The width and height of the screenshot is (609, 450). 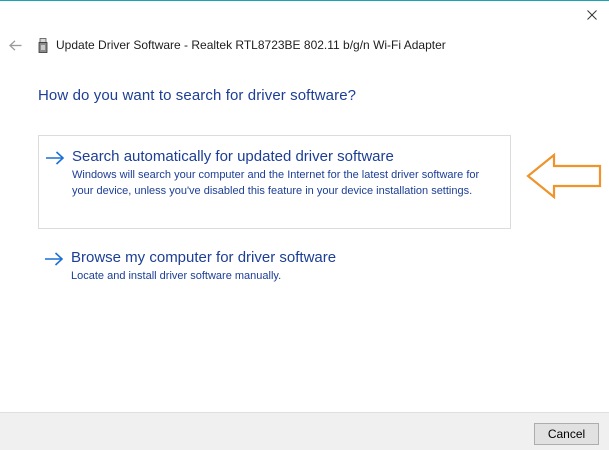 What do you see at coordinates (304, 0) in the screenshot?
I see `window-top-border` at bounding box center [304, 0].